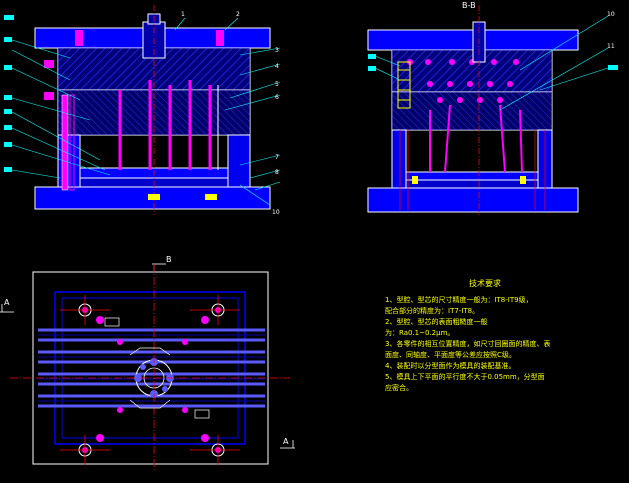 The height and width of the screenshot is (483, 629). What do you see at coordinates (436, 322) in the screenshot?
I see `notes-line: 2、型腔、型芯的表面粗糙度一般` at bounding box center [436, 322].